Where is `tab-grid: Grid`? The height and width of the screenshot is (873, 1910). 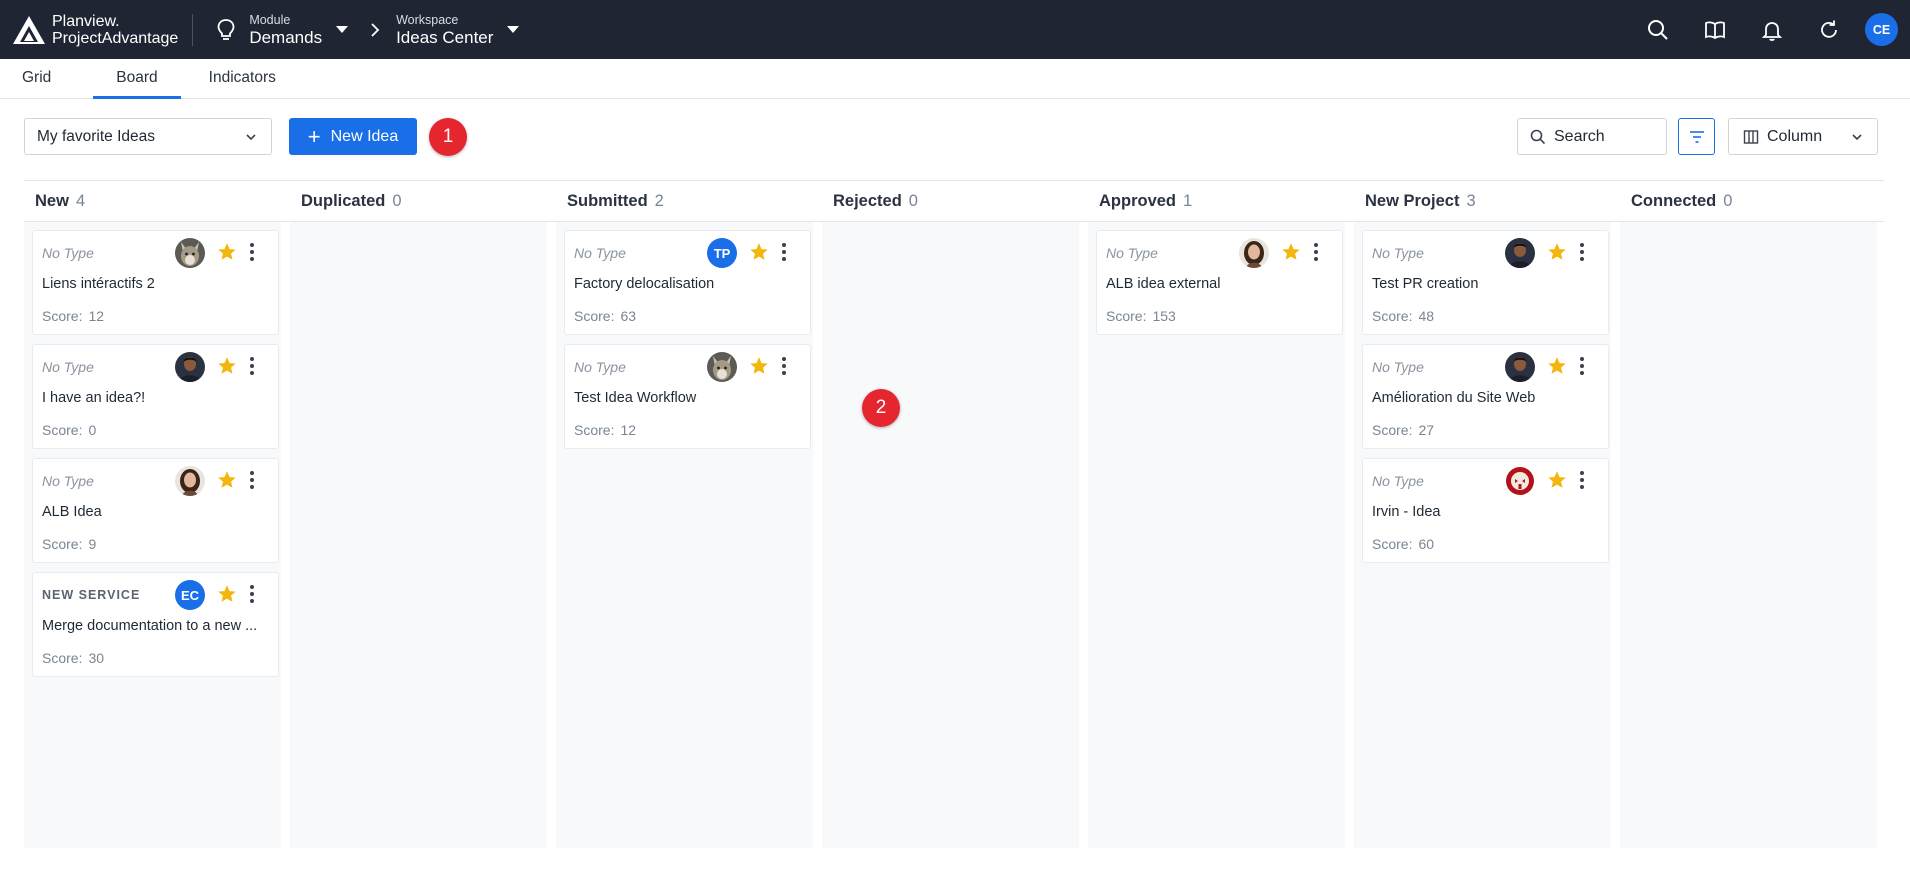
tab-grid: Grid is located at coordinates (36, 78).